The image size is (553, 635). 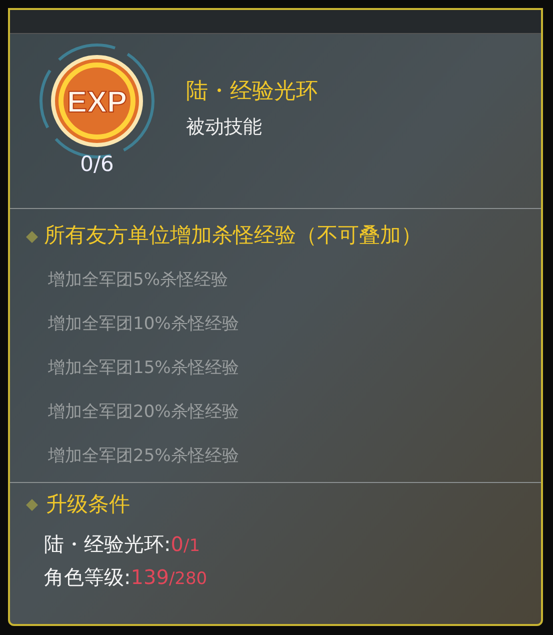 What do you see at coordinates (224, 128) in the screenshot?
I see `skill-type: 被动技能` at bounding box center [224, 128].